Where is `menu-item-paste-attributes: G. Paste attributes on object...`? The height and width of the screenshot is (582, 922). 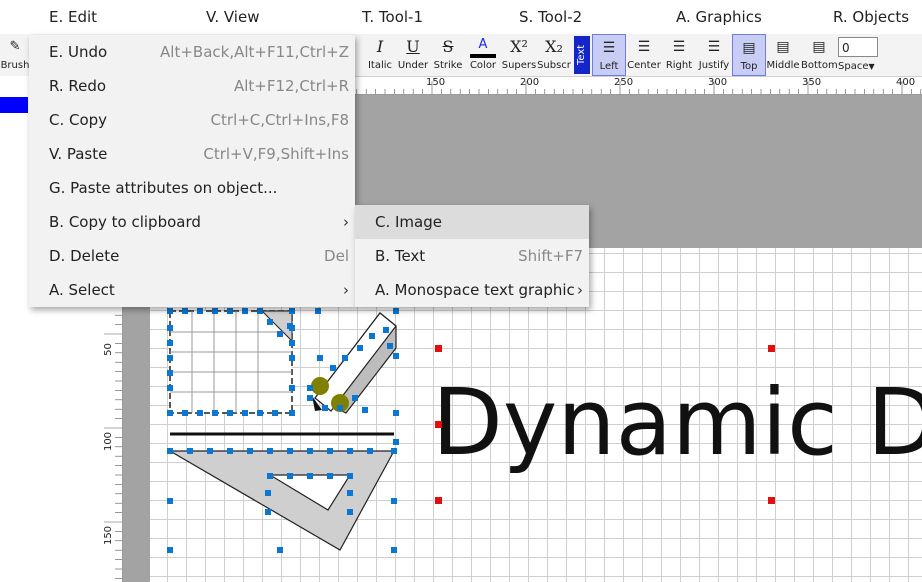 menu-item-paste-attributes: G. Paste attributes on object... is located at coordinates (192, 188).